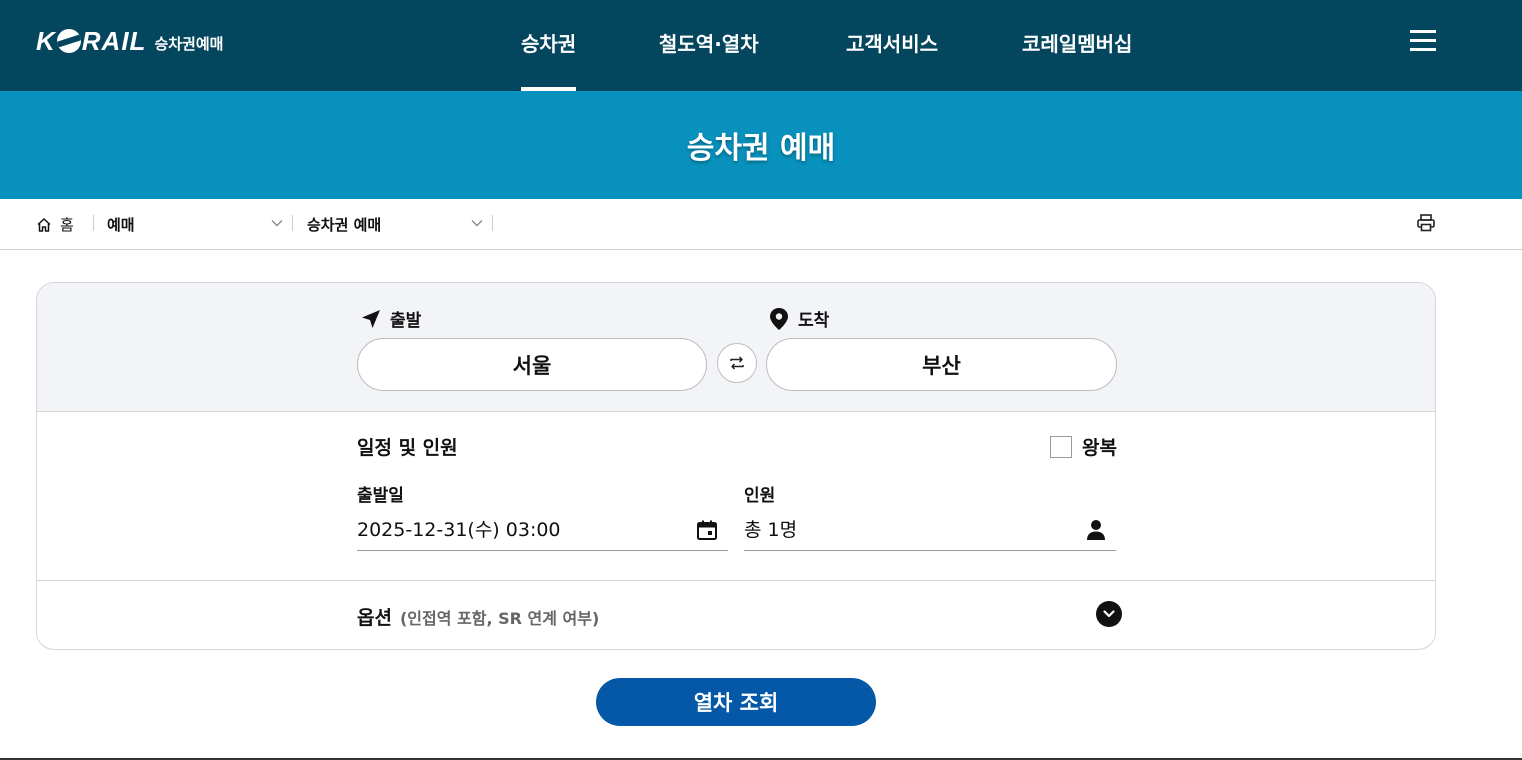  I want to click on breadcrumb-home-label: 홈, so click(67, 225).